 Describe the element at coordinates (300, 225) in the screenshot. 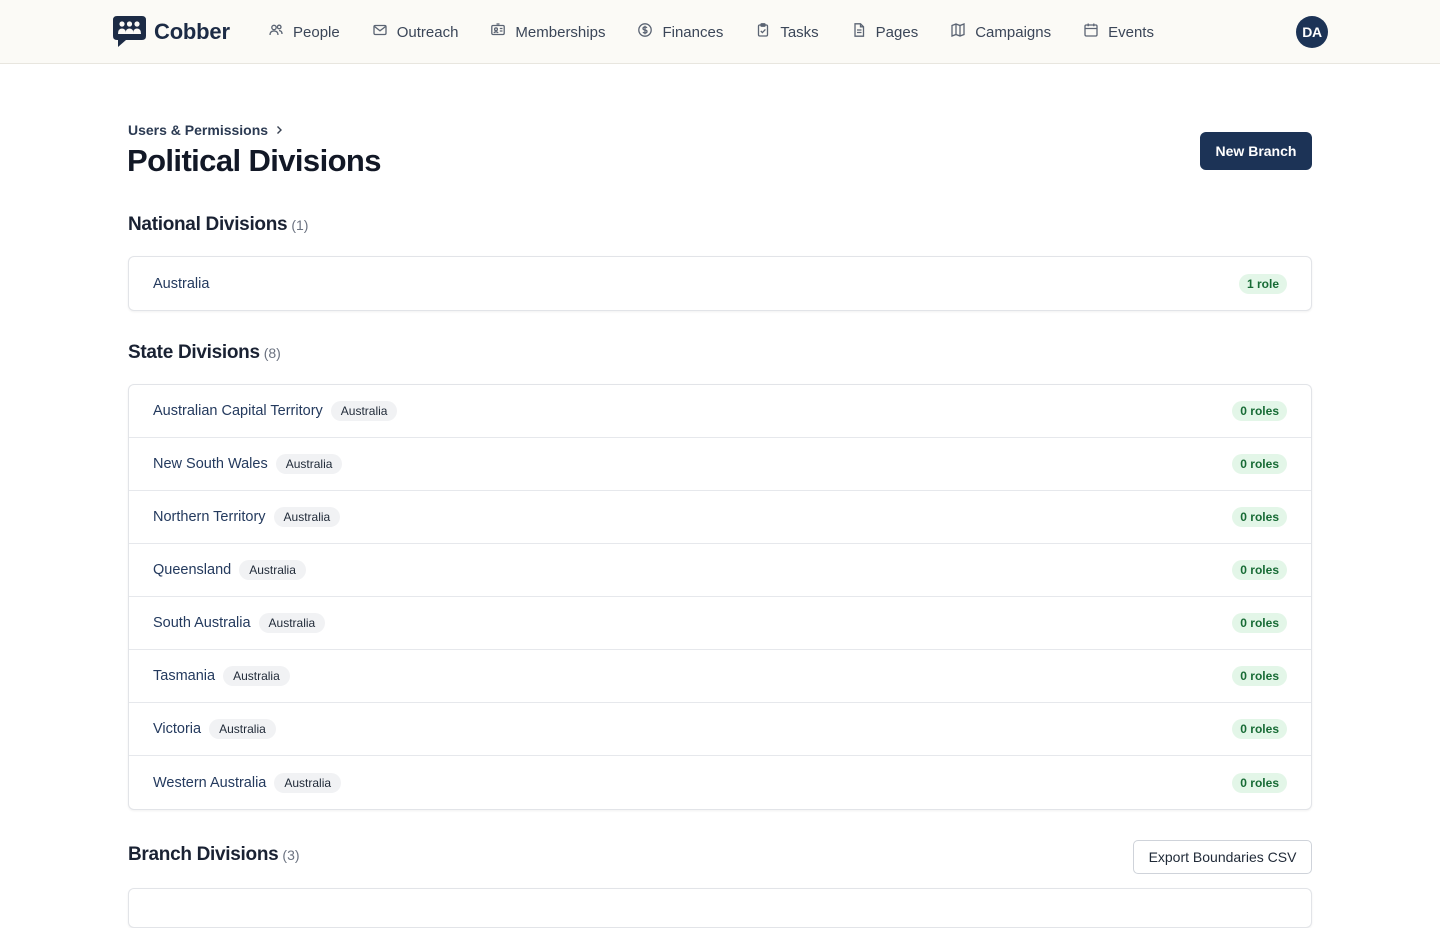

I see `section-count: (1)` at that location.